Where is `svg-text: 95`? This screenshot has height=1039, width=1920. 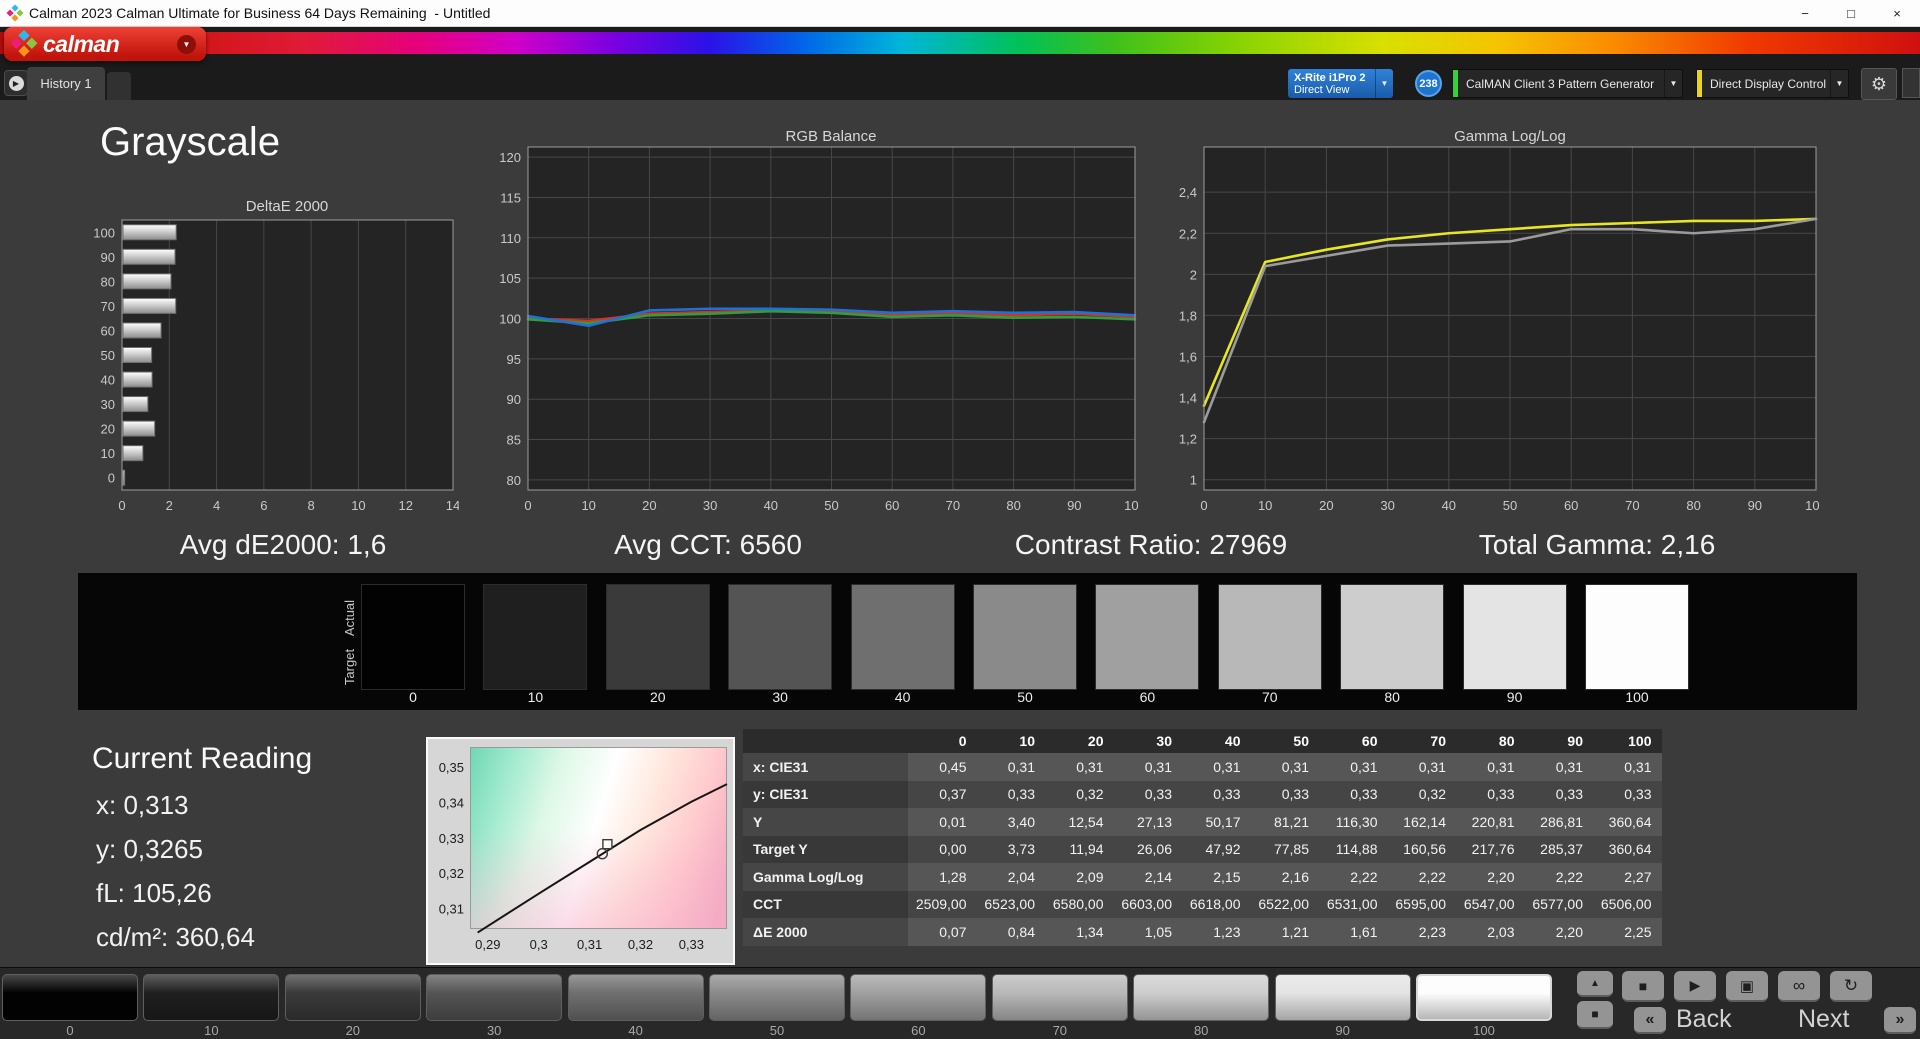 svg-text: 95 is located at coordinates (514, 359).